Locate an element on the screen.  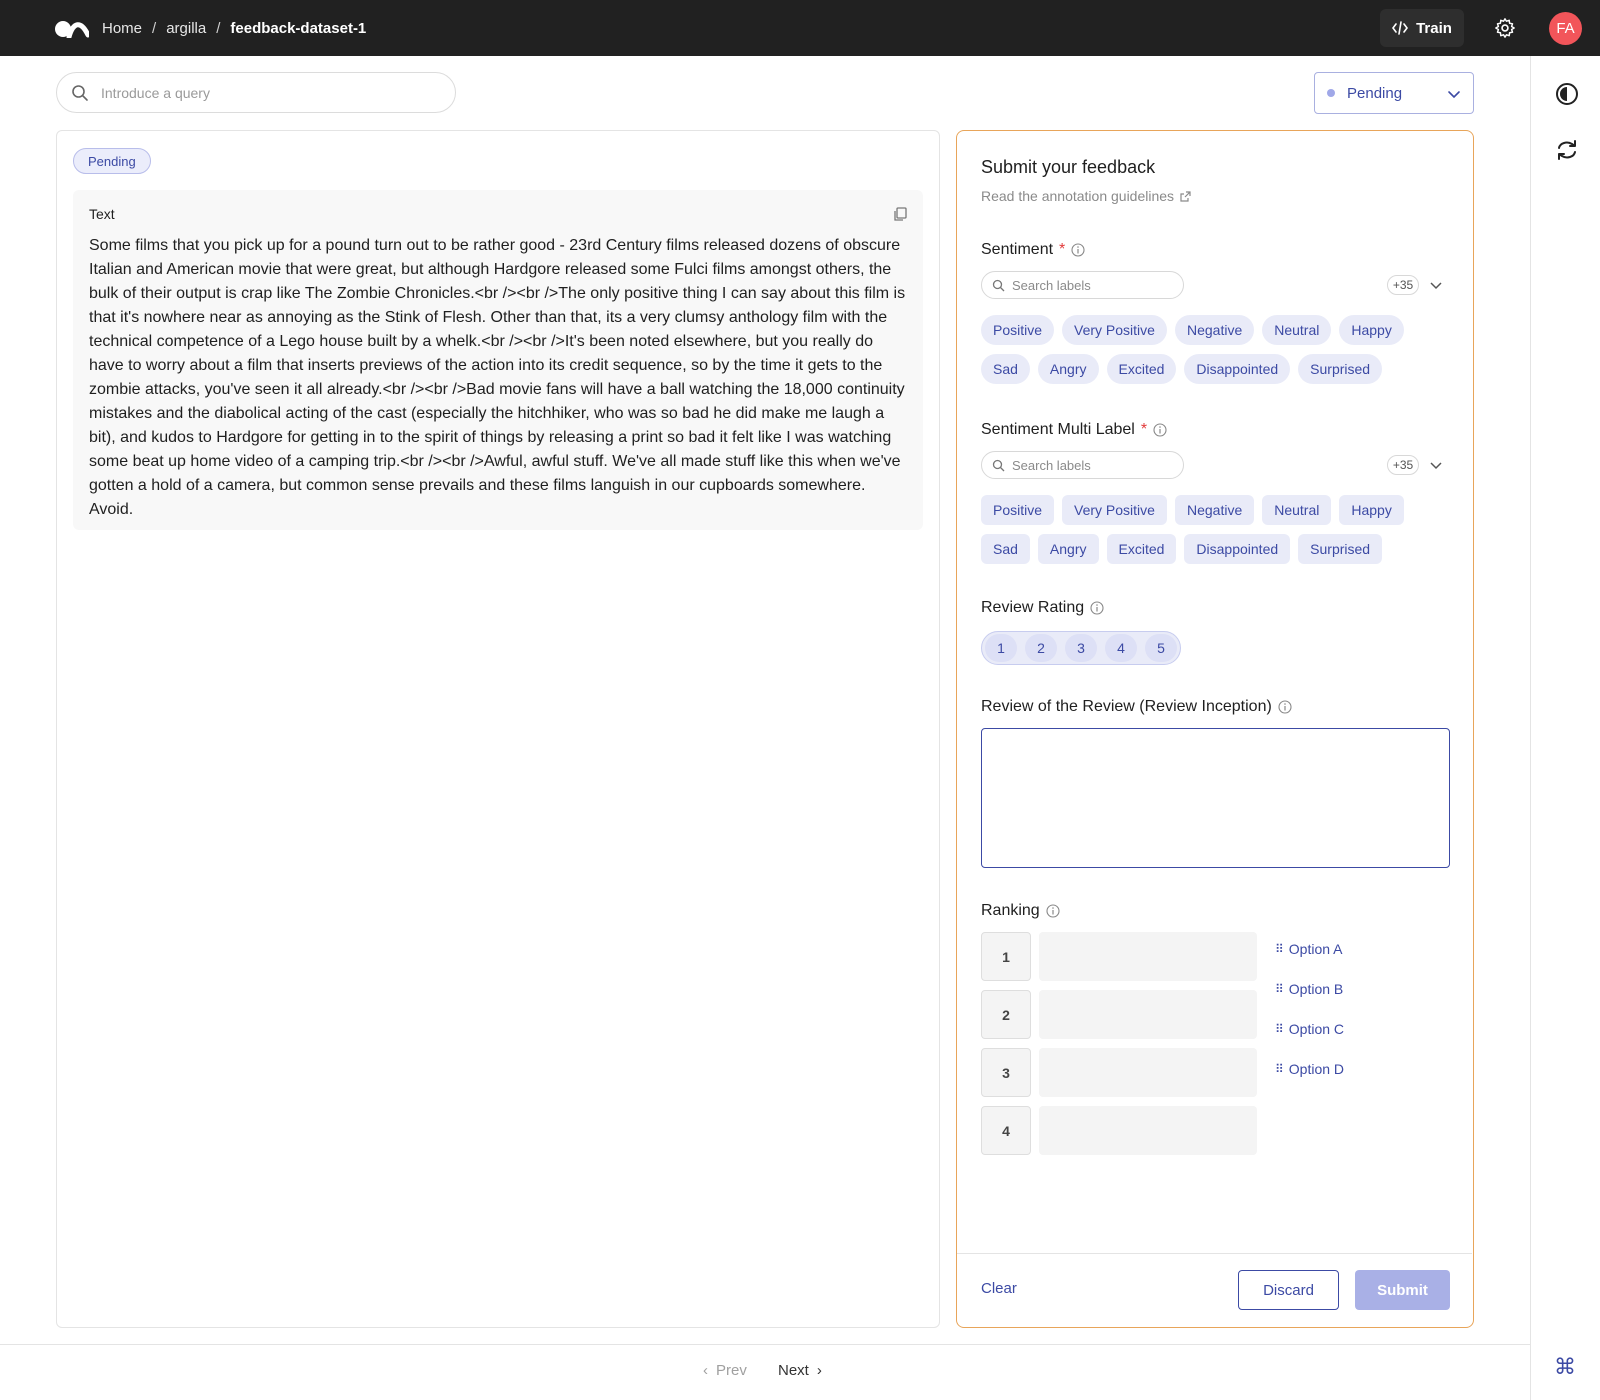
breadcrumb-home: Home is located at coordinates (122, 28).